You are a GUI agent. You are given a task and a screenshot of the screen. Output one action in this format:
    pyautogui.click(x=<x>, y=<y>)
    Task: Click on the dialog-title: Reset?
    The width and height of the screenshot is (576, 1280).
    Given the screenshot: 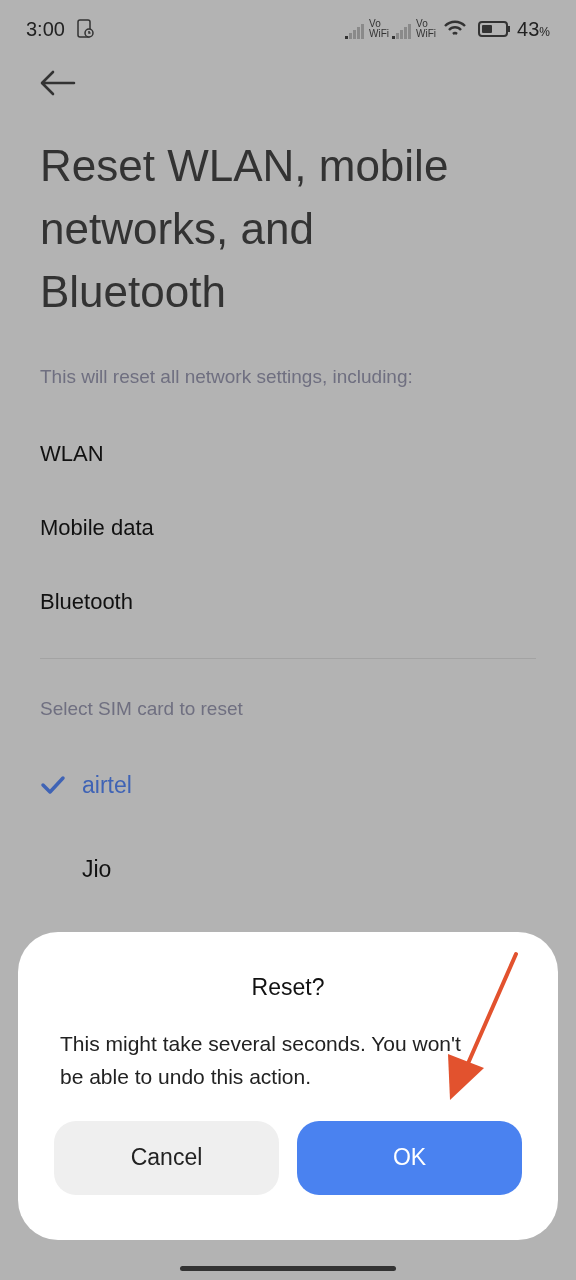 What is the action you would take?
    pyautogui.click(x=288, y=987)
    